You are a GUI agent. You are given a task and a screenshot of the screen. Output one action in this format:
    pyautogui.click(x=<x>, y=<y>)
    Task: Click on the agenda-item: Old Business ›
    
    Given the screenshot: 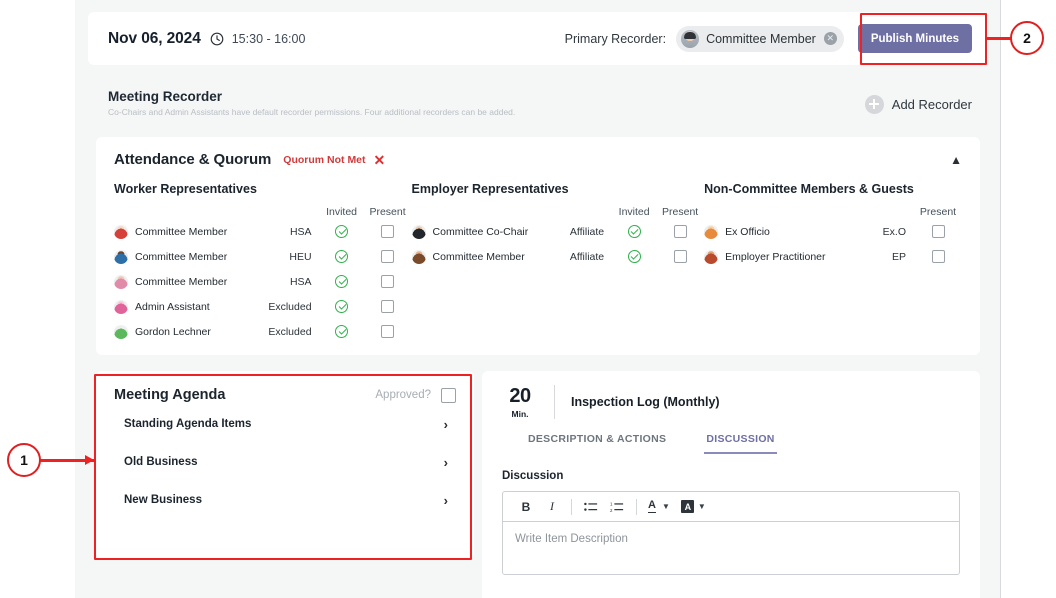 What is the action you would take?
    pyautogui.click(x=285, y=462)
    